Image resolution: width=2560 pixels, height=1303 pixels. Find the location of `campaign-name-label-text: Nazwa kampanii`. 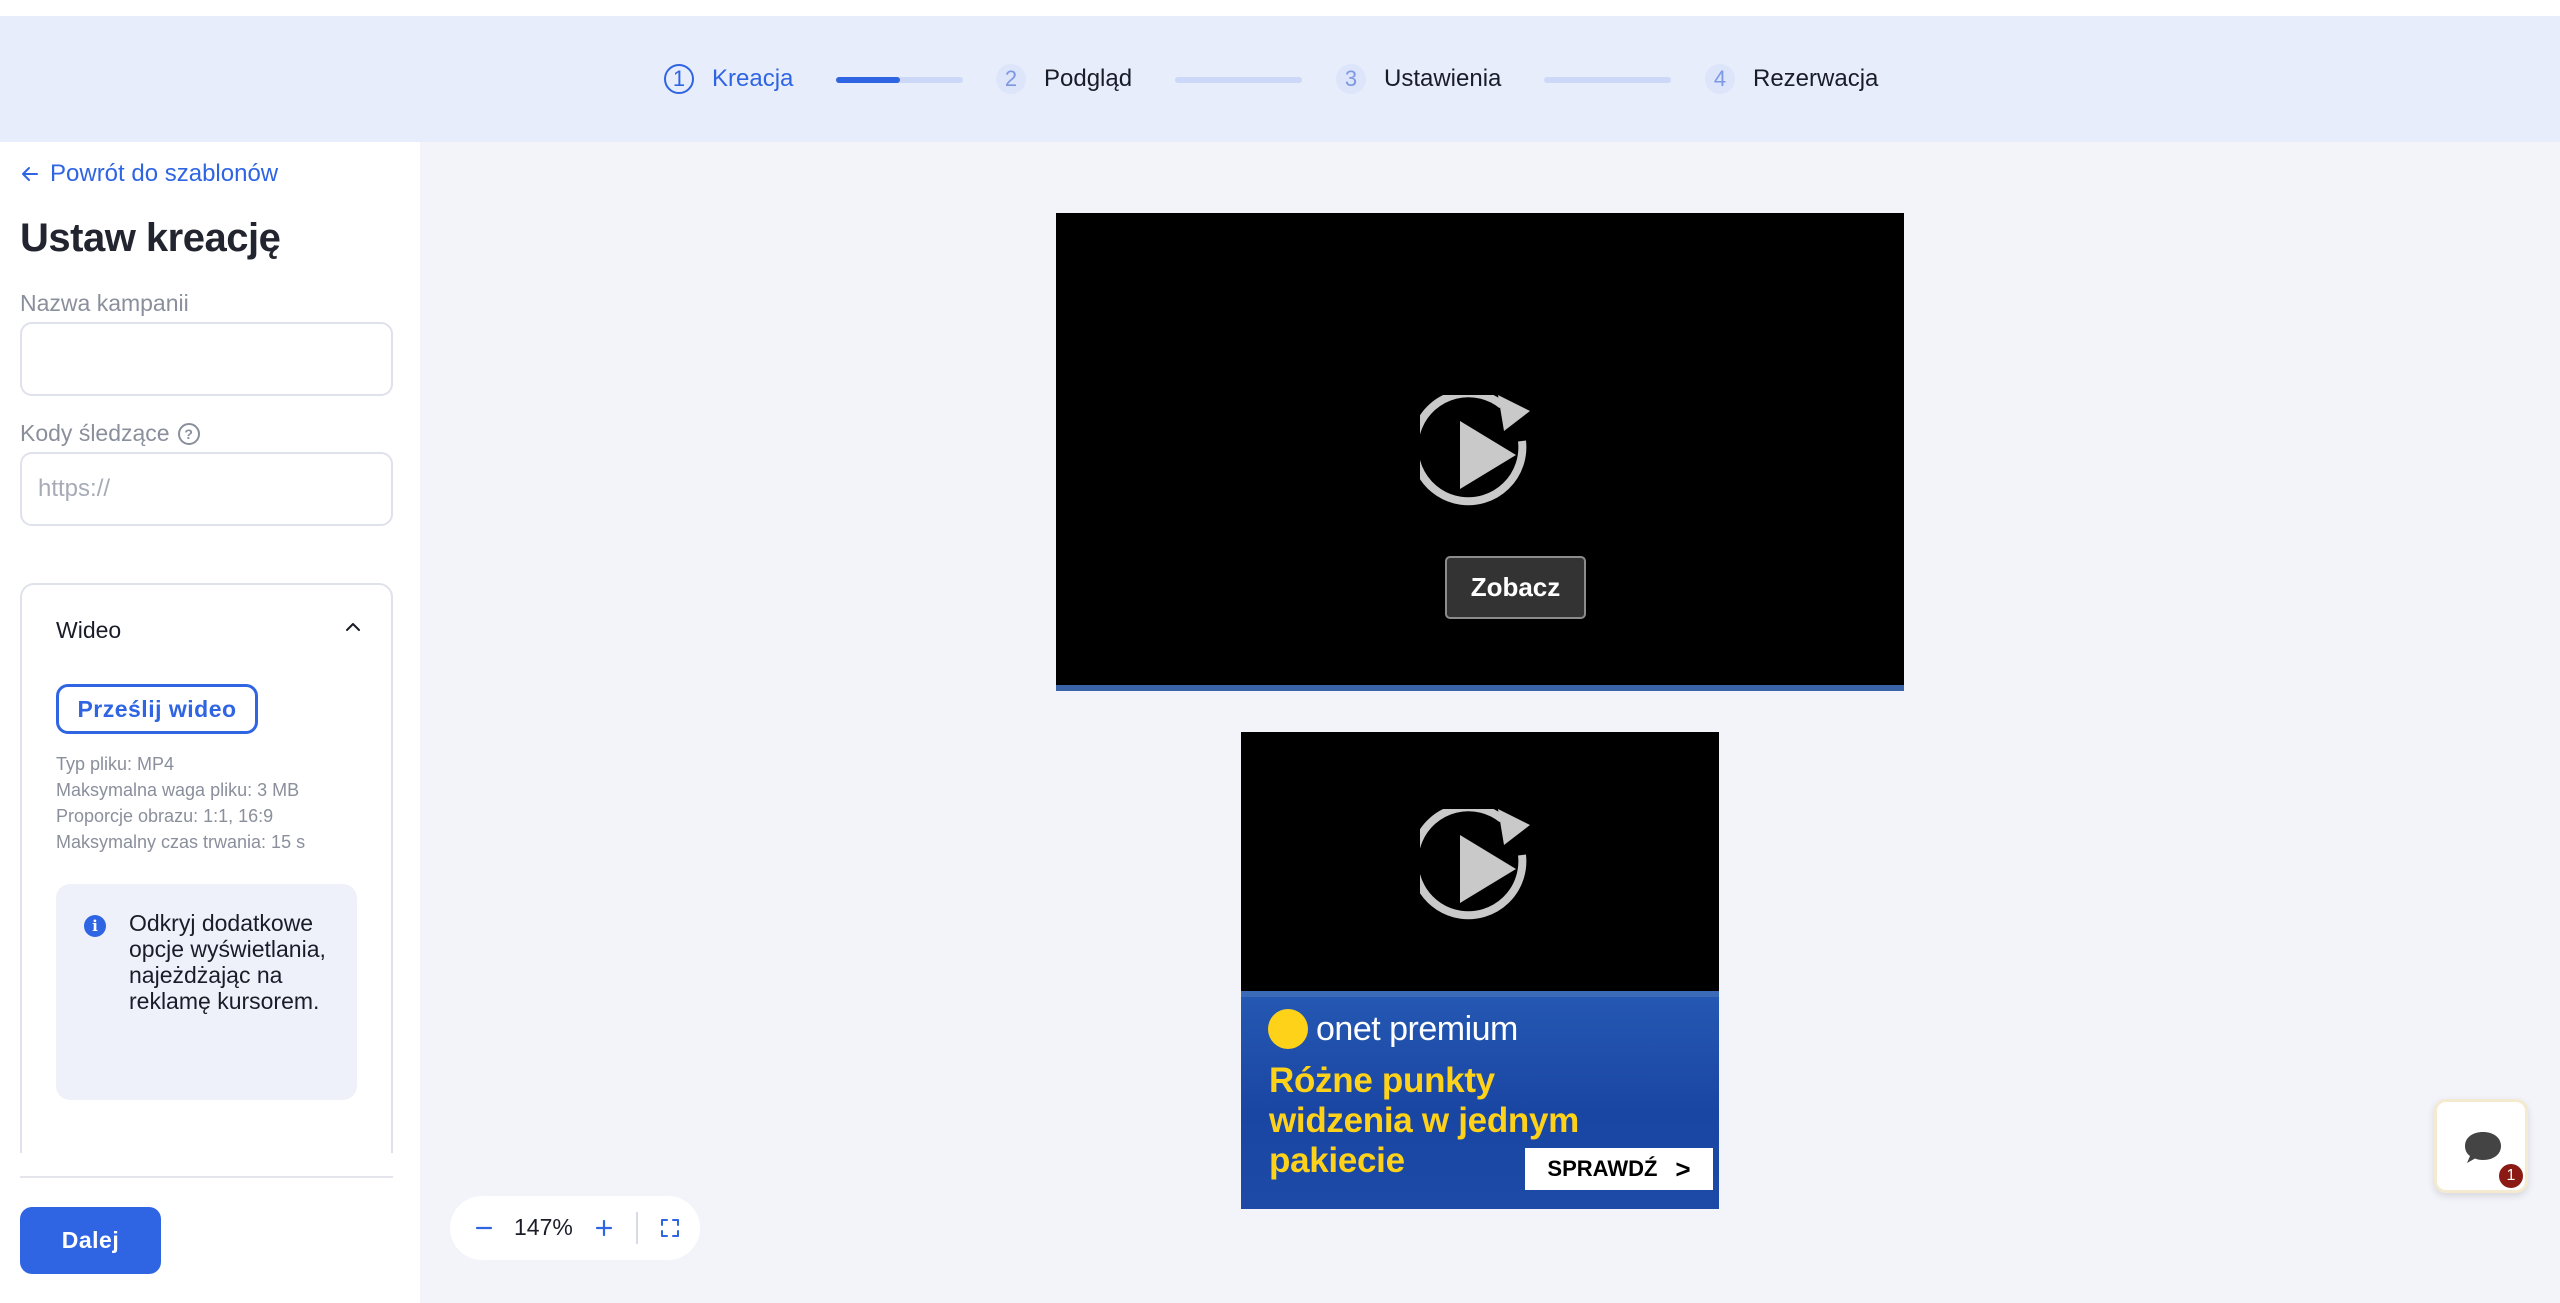

campaign-name-label-text: Nazwa kampanii is located at coordinates (104, 303).